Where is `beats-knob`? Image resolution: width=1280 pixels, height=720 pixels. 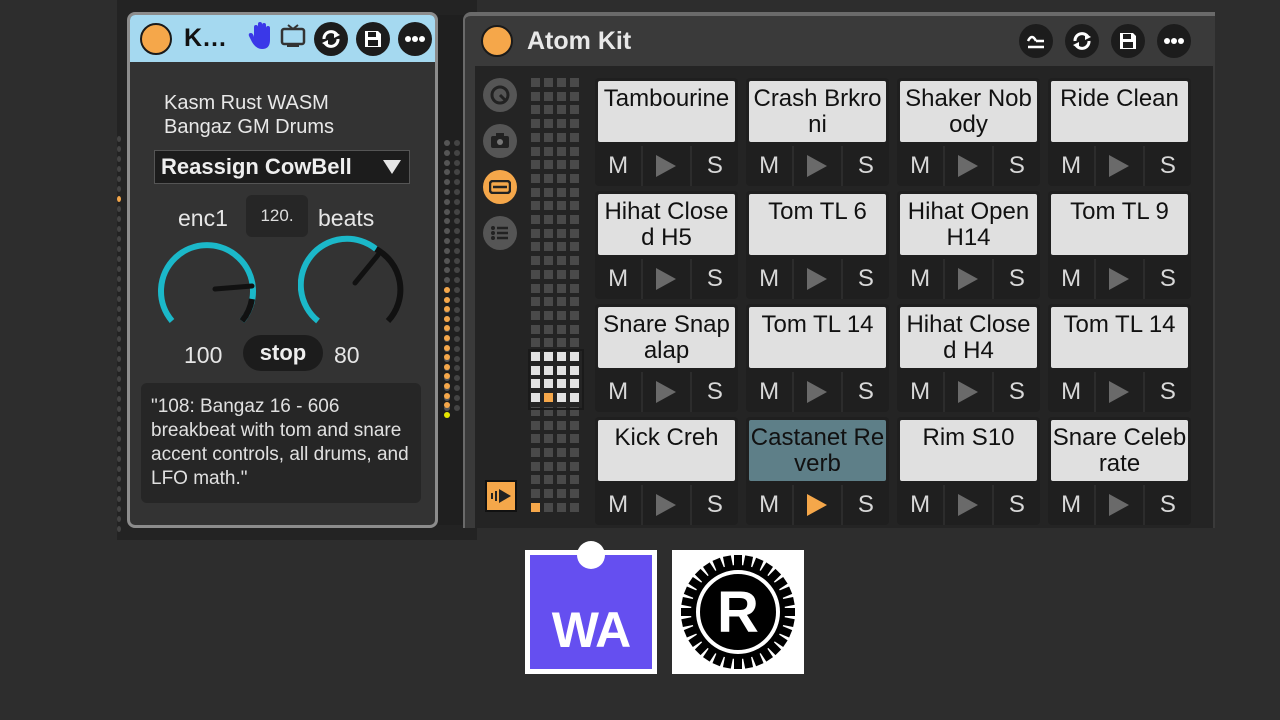
beats-knob is located at coordinates (353, 283).